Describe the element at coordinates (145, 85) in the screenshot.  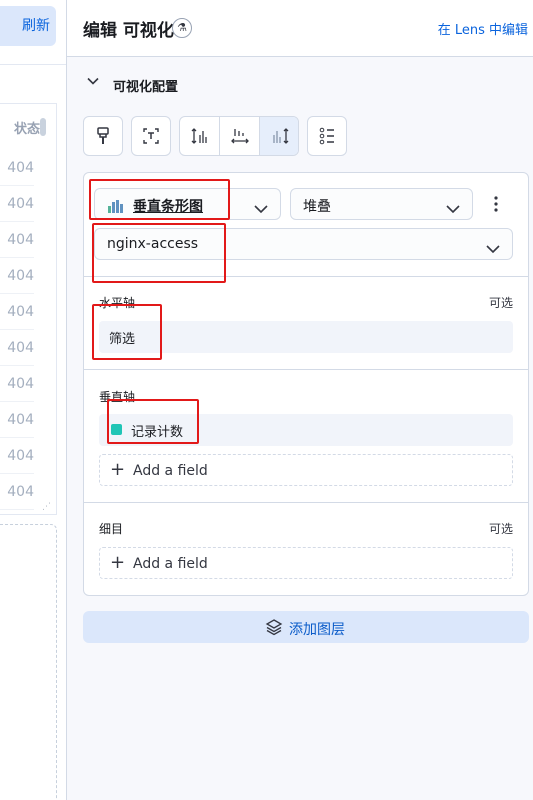
I see `config-section-title: 可视化配置` at that location.